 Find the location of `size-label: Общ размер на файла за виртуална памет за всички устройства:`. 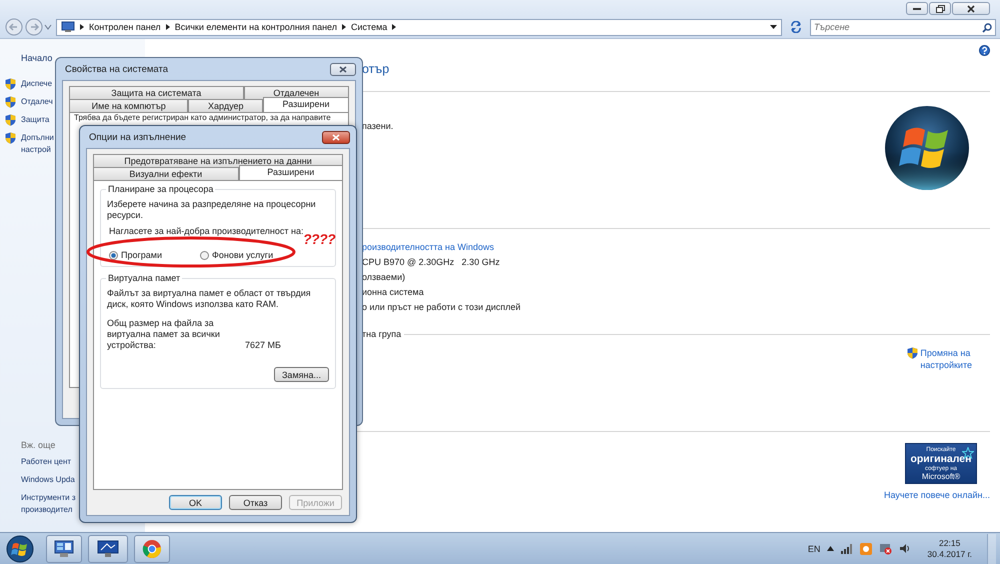

size-label: Общ размер на файла за виртуална памет за всички устройства: is located at coordinates (164, 334).